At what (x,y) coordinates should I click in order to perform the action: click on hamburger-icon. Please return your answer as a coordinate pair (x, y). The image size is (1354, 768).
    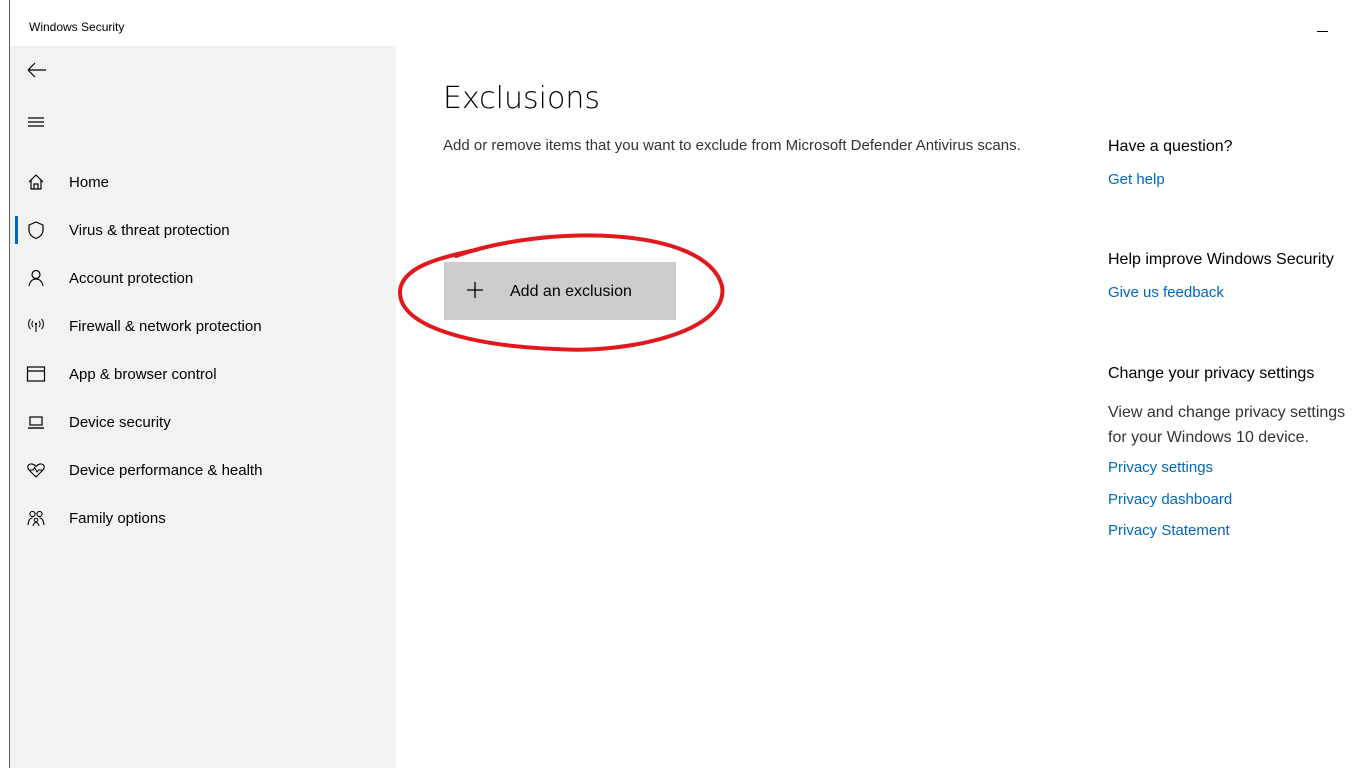
    Looking at the image, I should click on (36, 122).